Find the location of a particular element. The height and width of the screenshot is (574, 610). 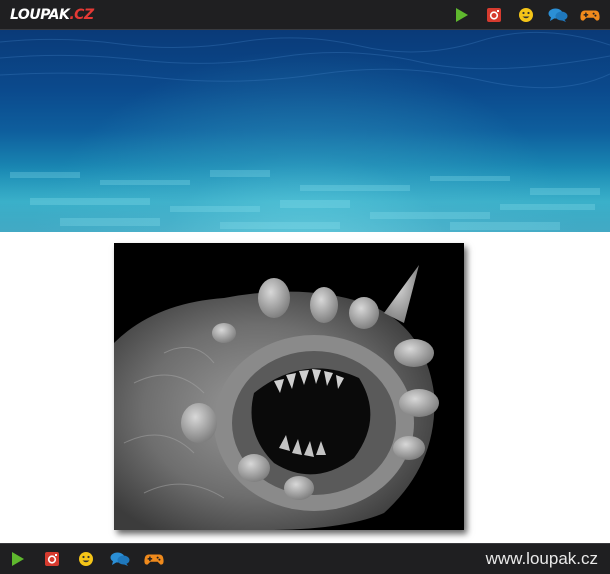

top-icon-bar is located at coordinates (526, 15).